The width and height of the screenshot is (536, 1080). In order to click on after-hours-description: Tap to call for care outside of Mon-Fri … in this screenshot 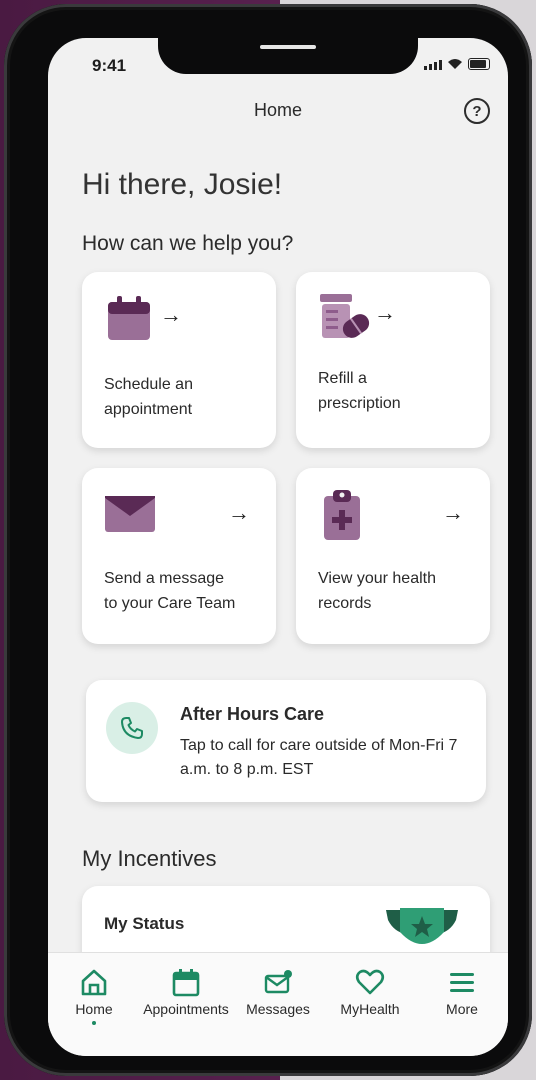, I will do `click(319, 757)`.